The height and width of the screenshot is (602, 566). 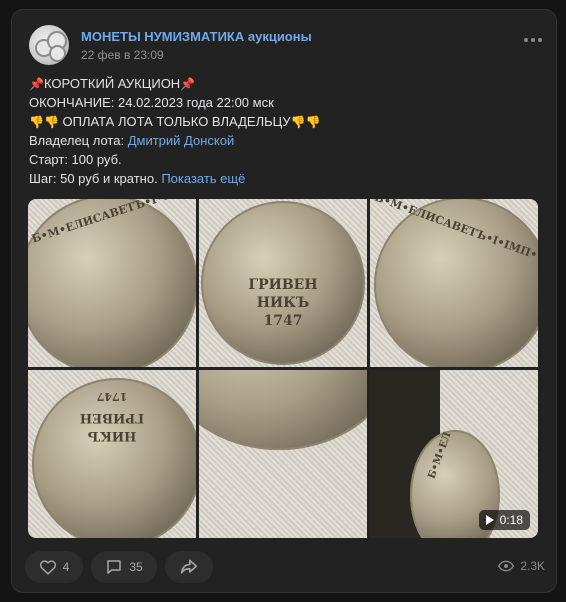 What do you see at coordinates (112, 435) in the screenshot?
I see `coin-denomination-mirrored-2: НИКЪ` at bounding box center [112, 435].